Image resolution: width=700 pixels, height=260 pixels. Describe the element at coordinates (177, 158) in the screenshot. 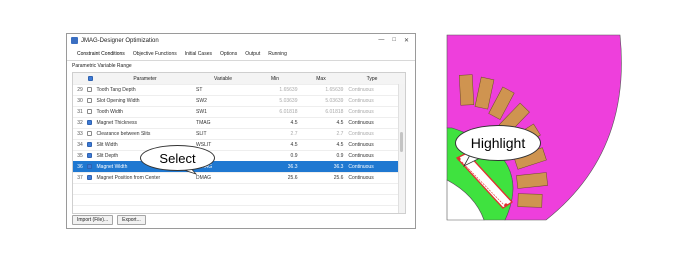

I see `select-callout: Select` at that location.